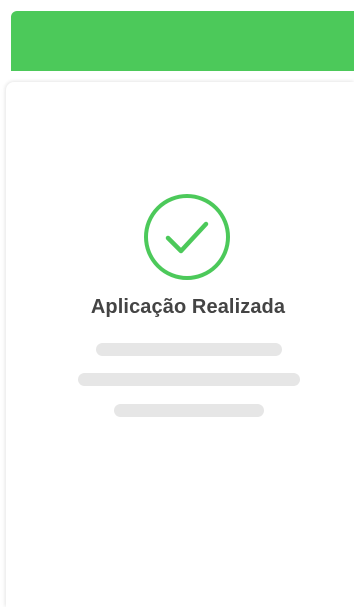  I want to click on header-bar, so click(182, 41).